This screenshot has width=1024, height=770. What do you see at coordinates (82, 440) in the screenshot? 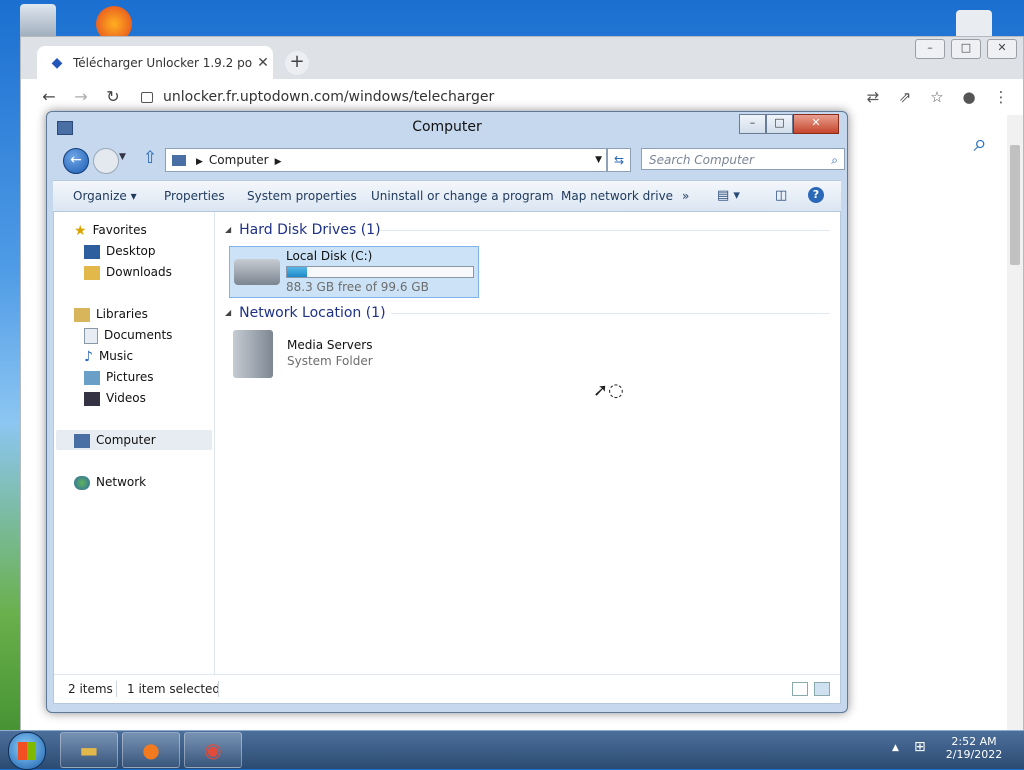
I see `computer-icon` at bounding box center [82, 440].